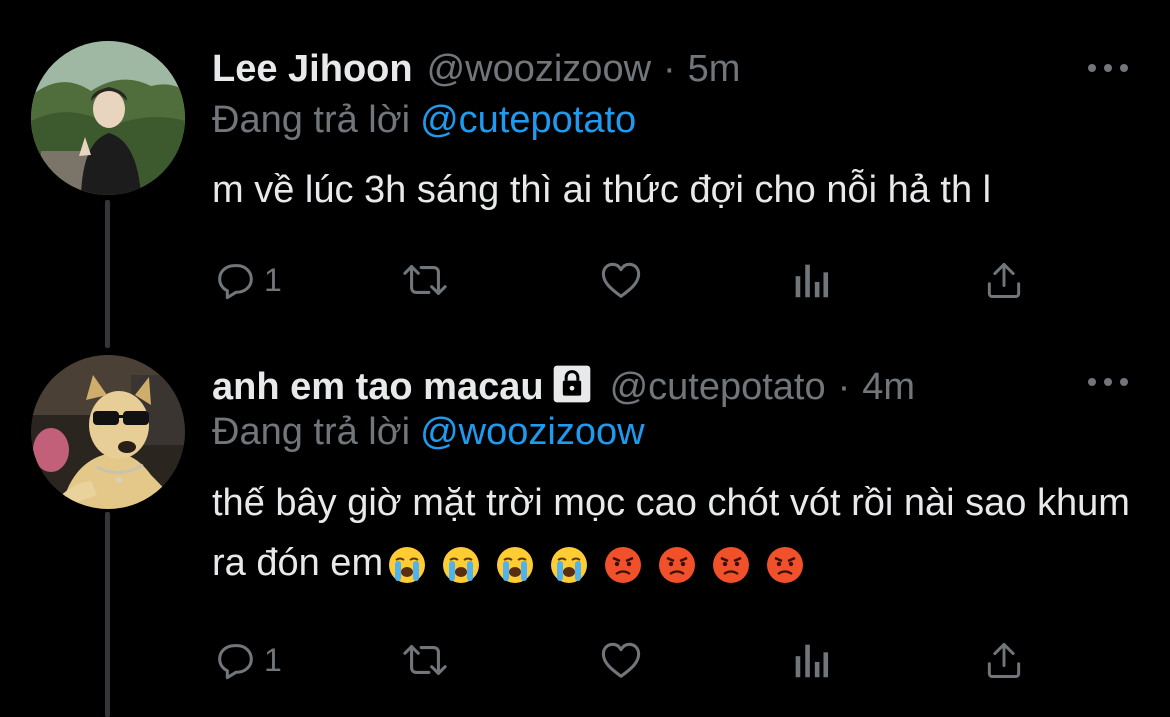 The image size is (1170, 717). What do you see at coordinates (312, 69) in the screenshot?
I see `display-name: Lee Jihoon` at bounding box center [312, 69].